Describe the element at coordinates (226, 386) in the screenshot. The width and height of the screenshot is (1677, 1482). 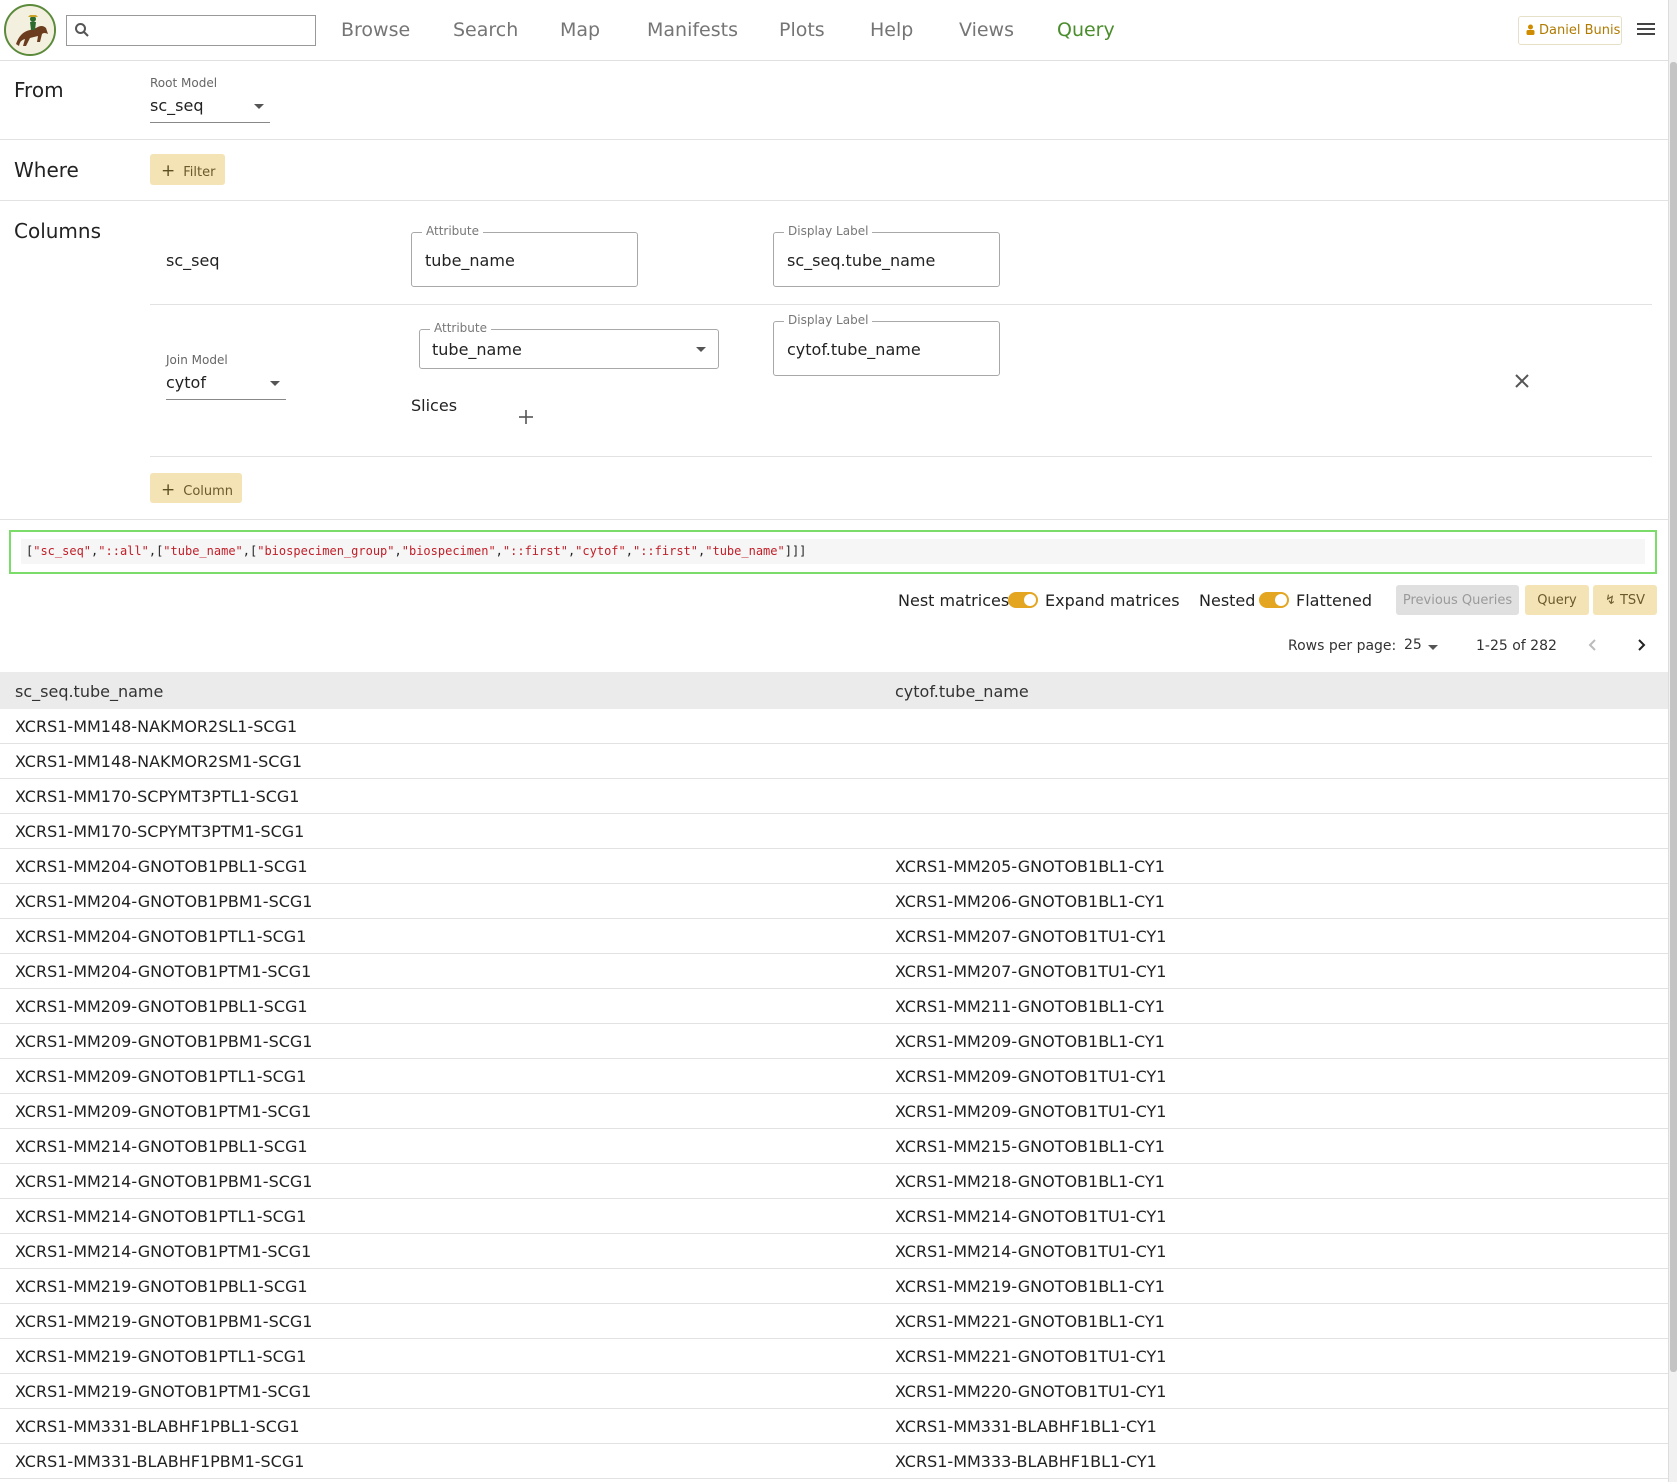
I see `join-model-select: cytof` at that location.